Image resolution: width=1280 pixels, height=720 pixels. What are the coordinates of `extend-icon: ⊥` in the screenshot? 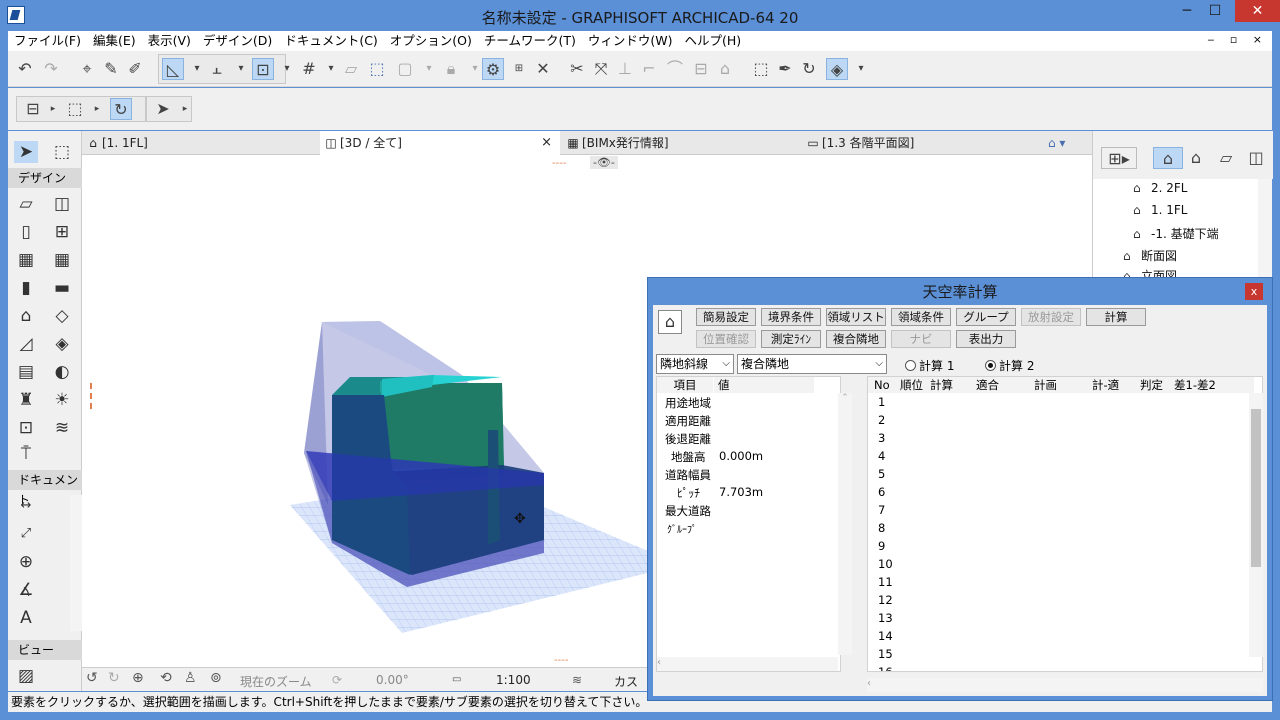 It's located at (625, 69).